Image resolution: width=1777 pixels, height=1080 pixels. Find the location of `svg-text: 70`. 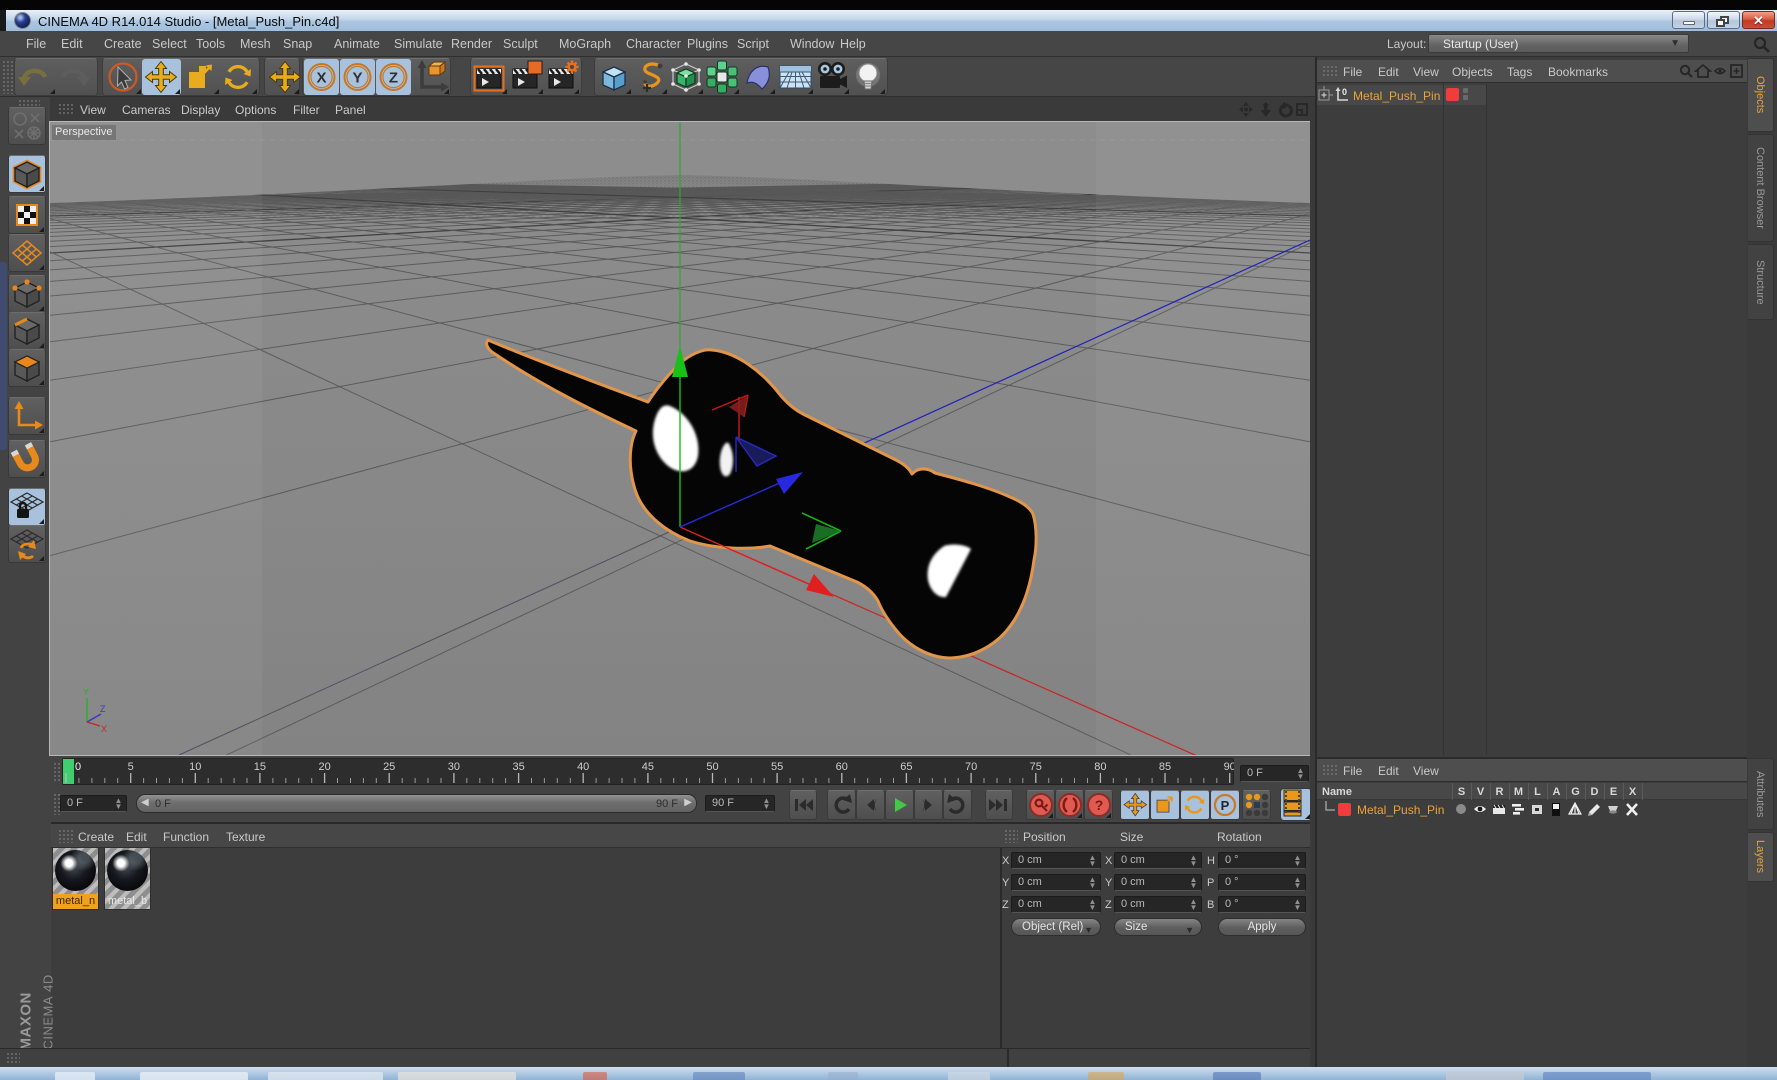

svg-text: 70 is located at coordinates (971, 767).